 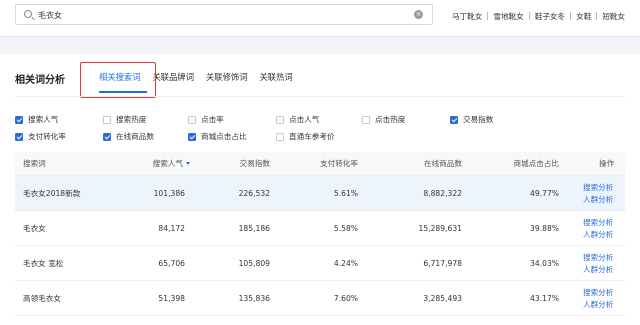 I want to click on metric-label: 搜索人气, so click(x=43, y=119).